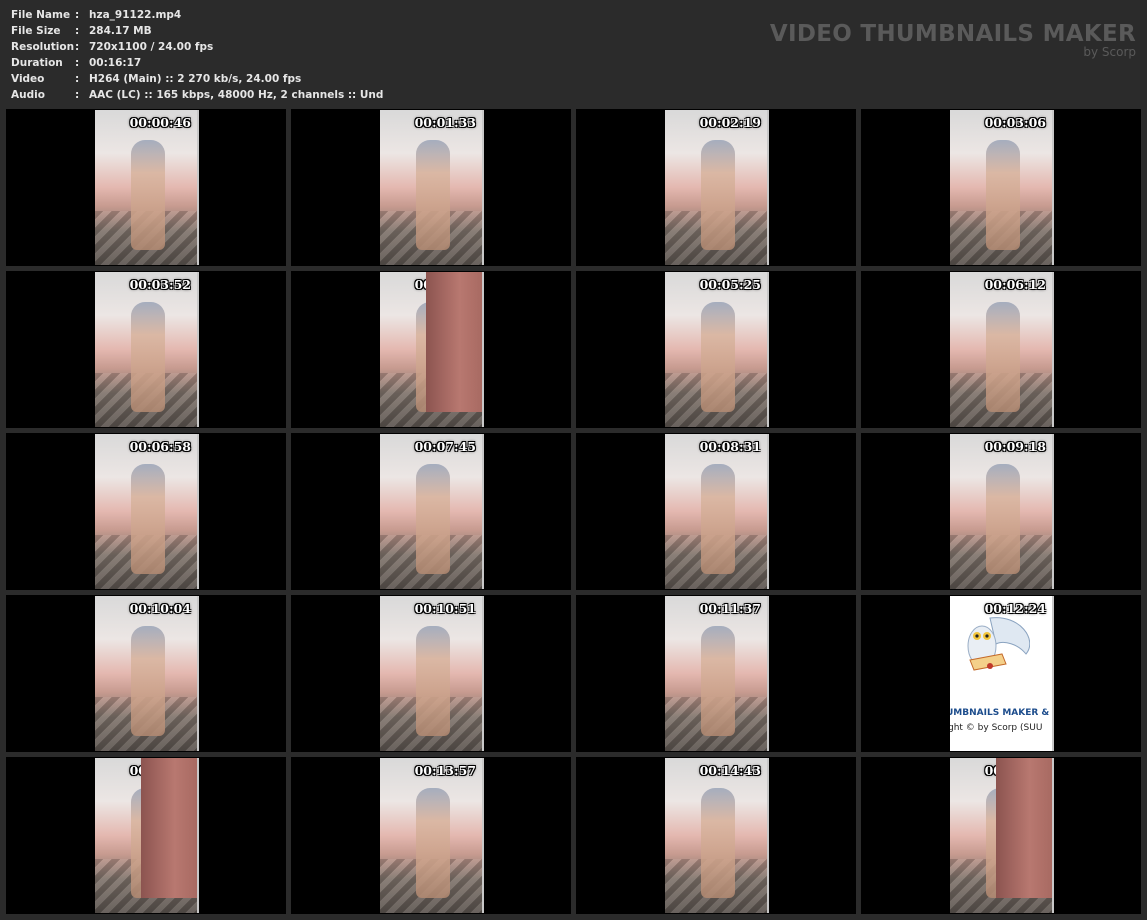 The width and height of the screenshot is (1147, 920). What do you see at coordinates (952, 34) in the screenshot?
I see `brand-title: VIDEO THUMBNAILS MAKER` at bounding box center [952, 34].